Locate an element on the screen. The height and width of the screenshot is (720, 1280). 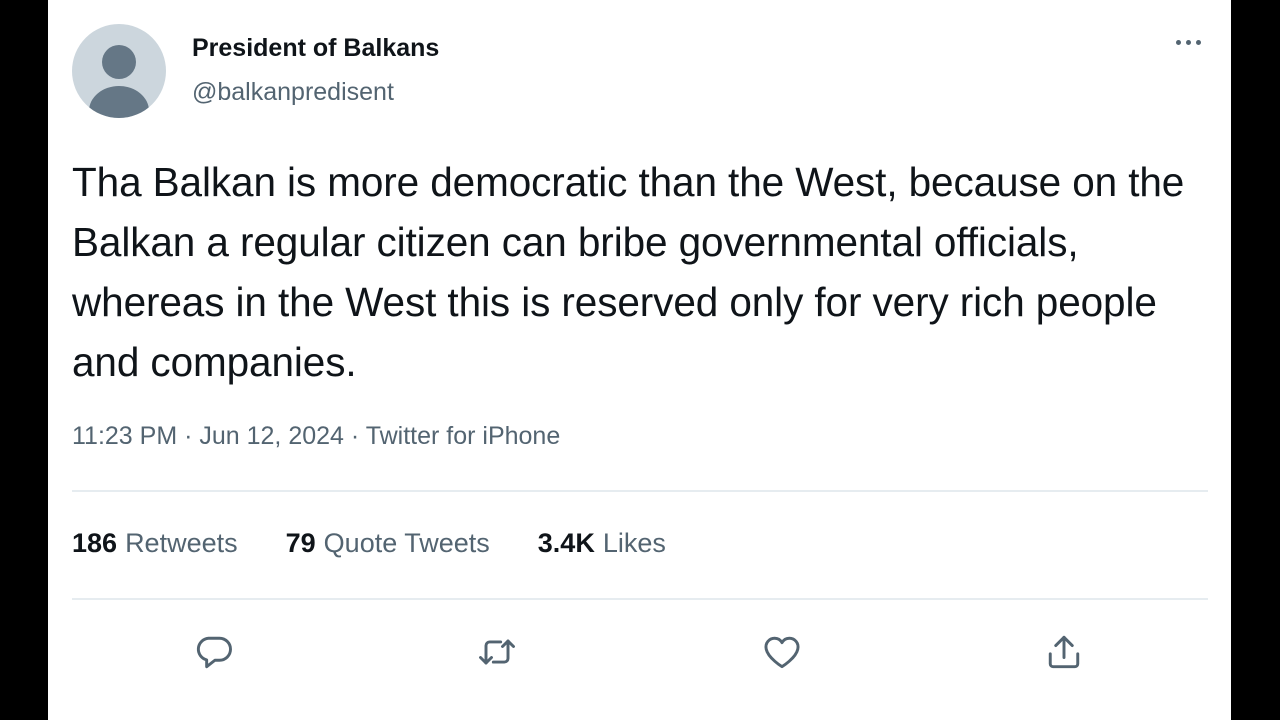
quote-tweets-stat: 79 Quote Tweets is located at coordinates (388, 543).